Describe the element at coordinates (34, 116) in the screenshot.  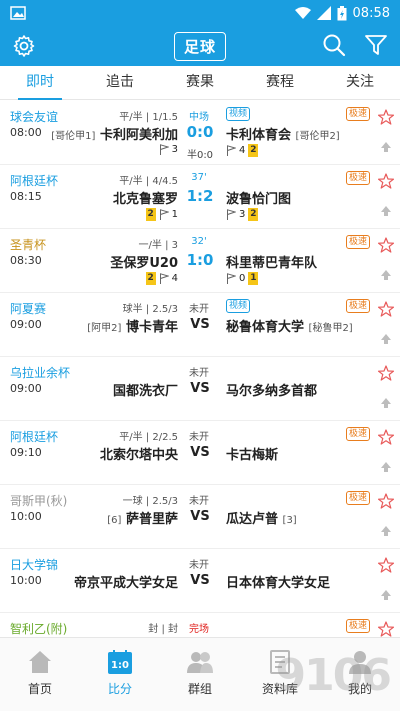
I see `league-name: 球会友谊` at that location.